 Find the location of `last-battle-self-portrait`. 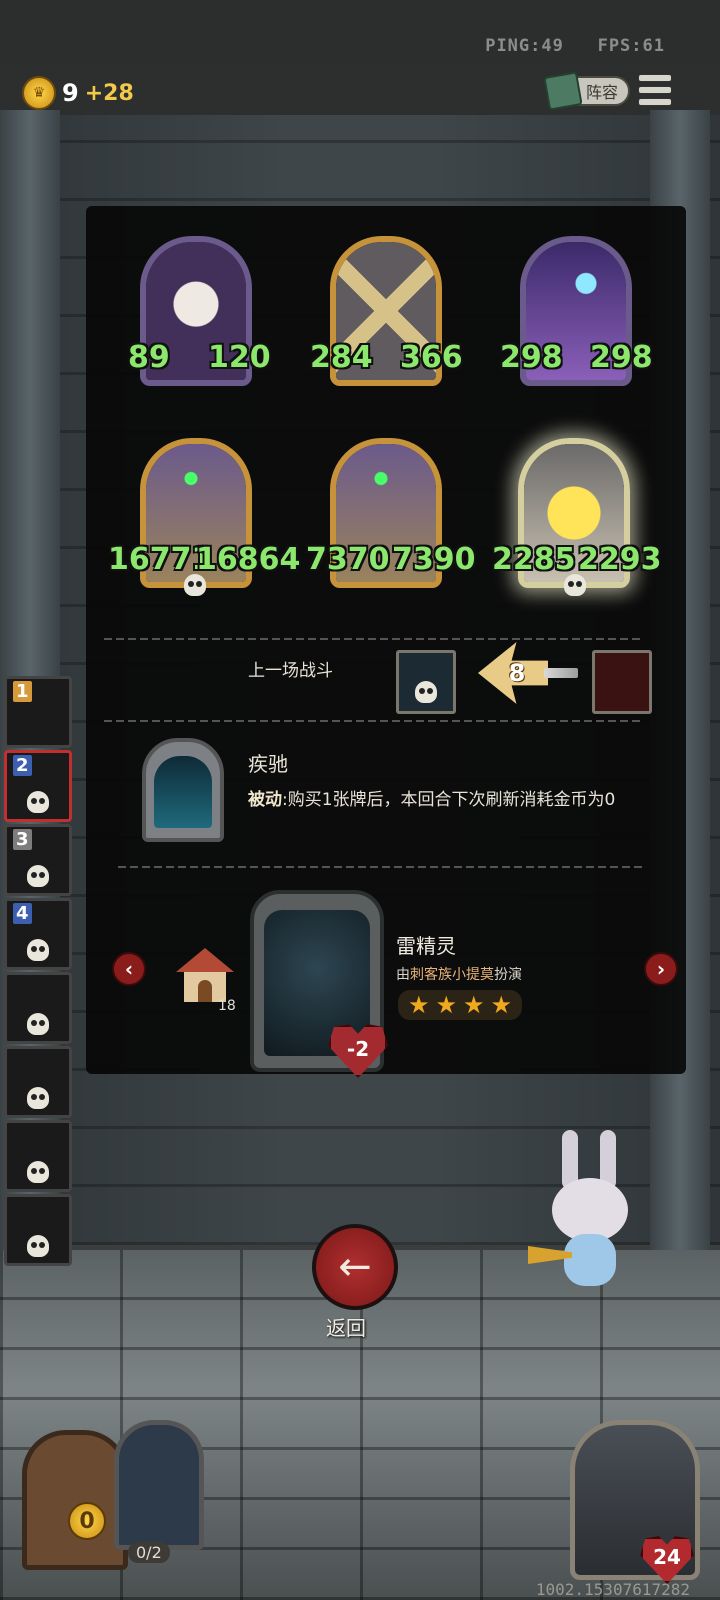

last-battle-self-portrait is located at coordinates (426, 682).